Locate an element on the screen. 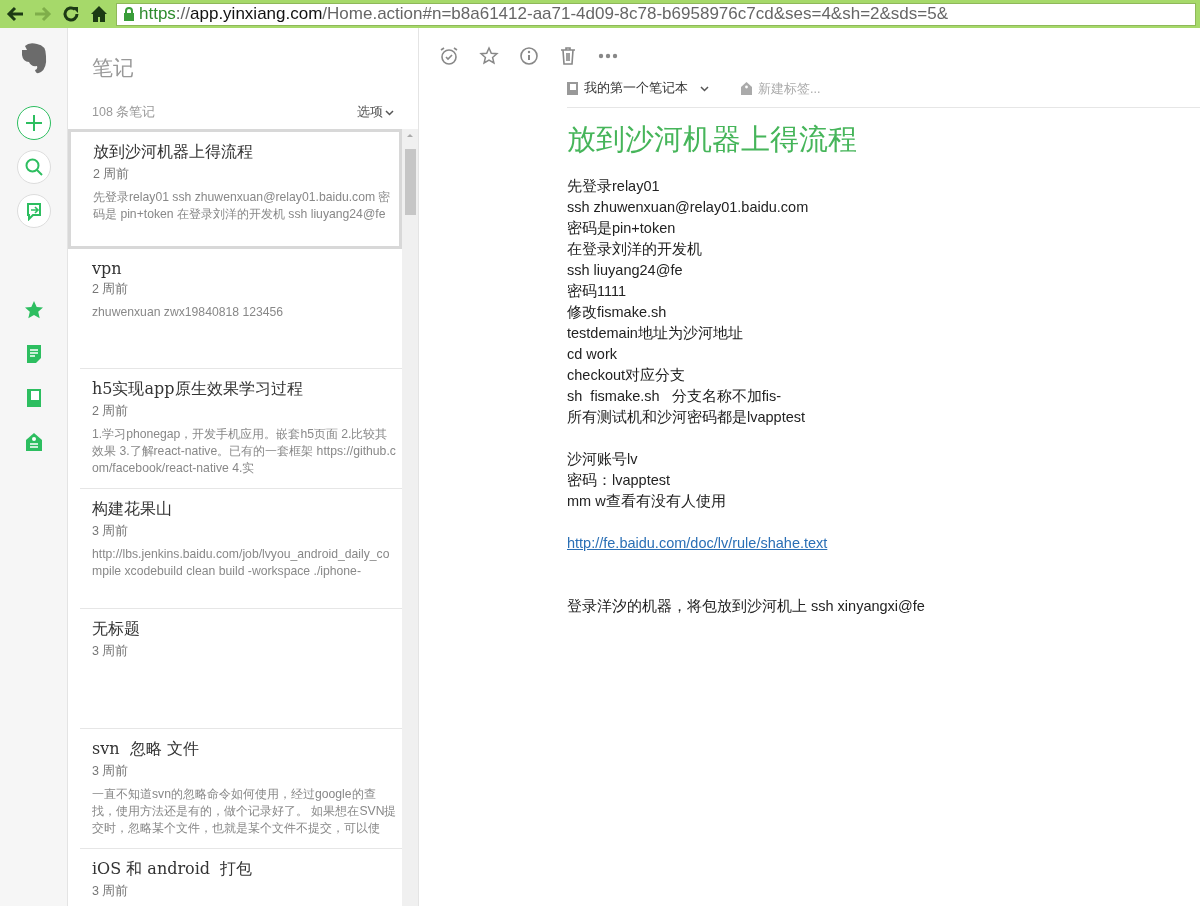  note-text-line: 先登录relay01 is located at coordinates (614, 186).